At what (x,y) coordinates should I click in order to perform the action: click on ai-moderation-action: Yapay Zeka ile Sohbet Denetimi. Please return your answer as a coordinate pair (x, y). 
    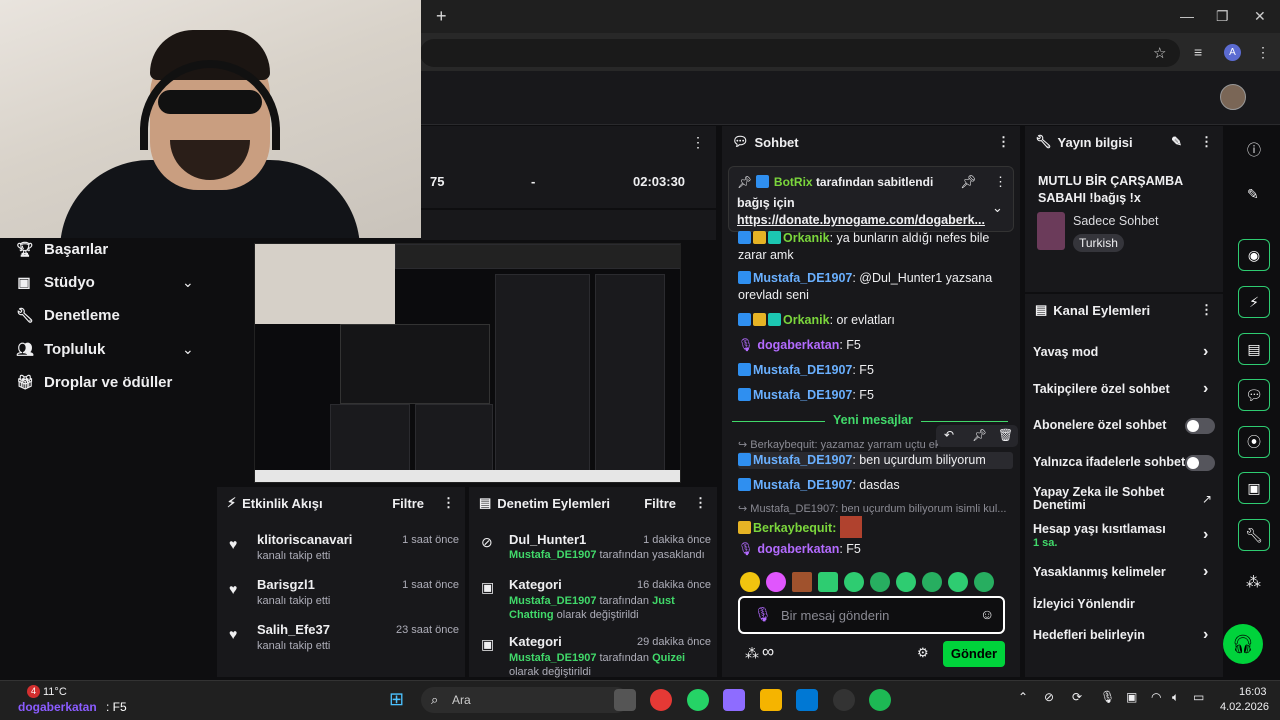
    Looking at the image, I should click on (1108, 499).